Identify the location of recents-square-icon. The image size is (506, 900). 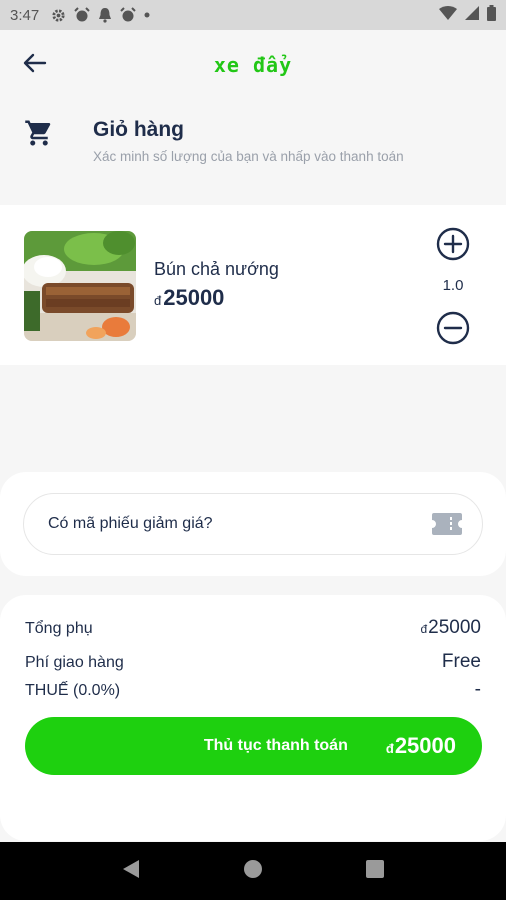
(375, 871).